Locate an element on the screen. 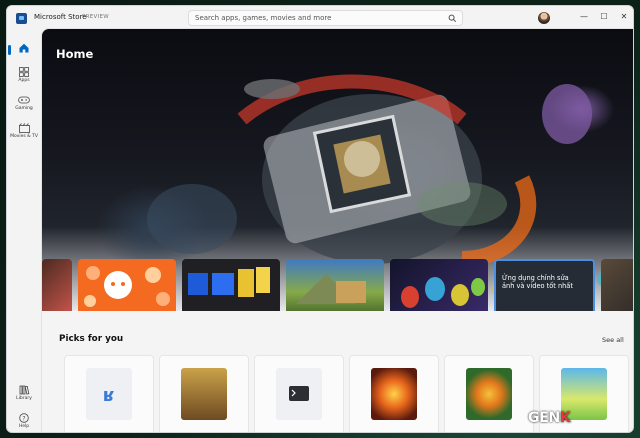 The height and width of the screenshot is (438, 640). section-title: Picks for you is located at coordinates (91, 339).